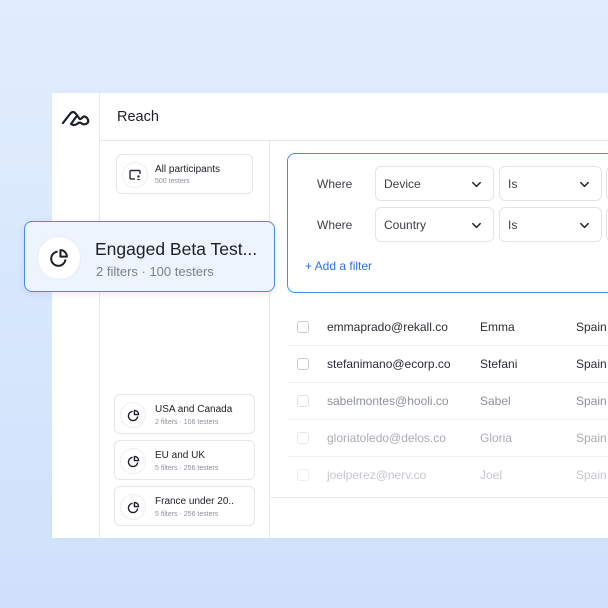  Describe the element at coordinates (386, 438) in the screenshot. I see `row-email: gloriatoledo@delos.co` at that location.